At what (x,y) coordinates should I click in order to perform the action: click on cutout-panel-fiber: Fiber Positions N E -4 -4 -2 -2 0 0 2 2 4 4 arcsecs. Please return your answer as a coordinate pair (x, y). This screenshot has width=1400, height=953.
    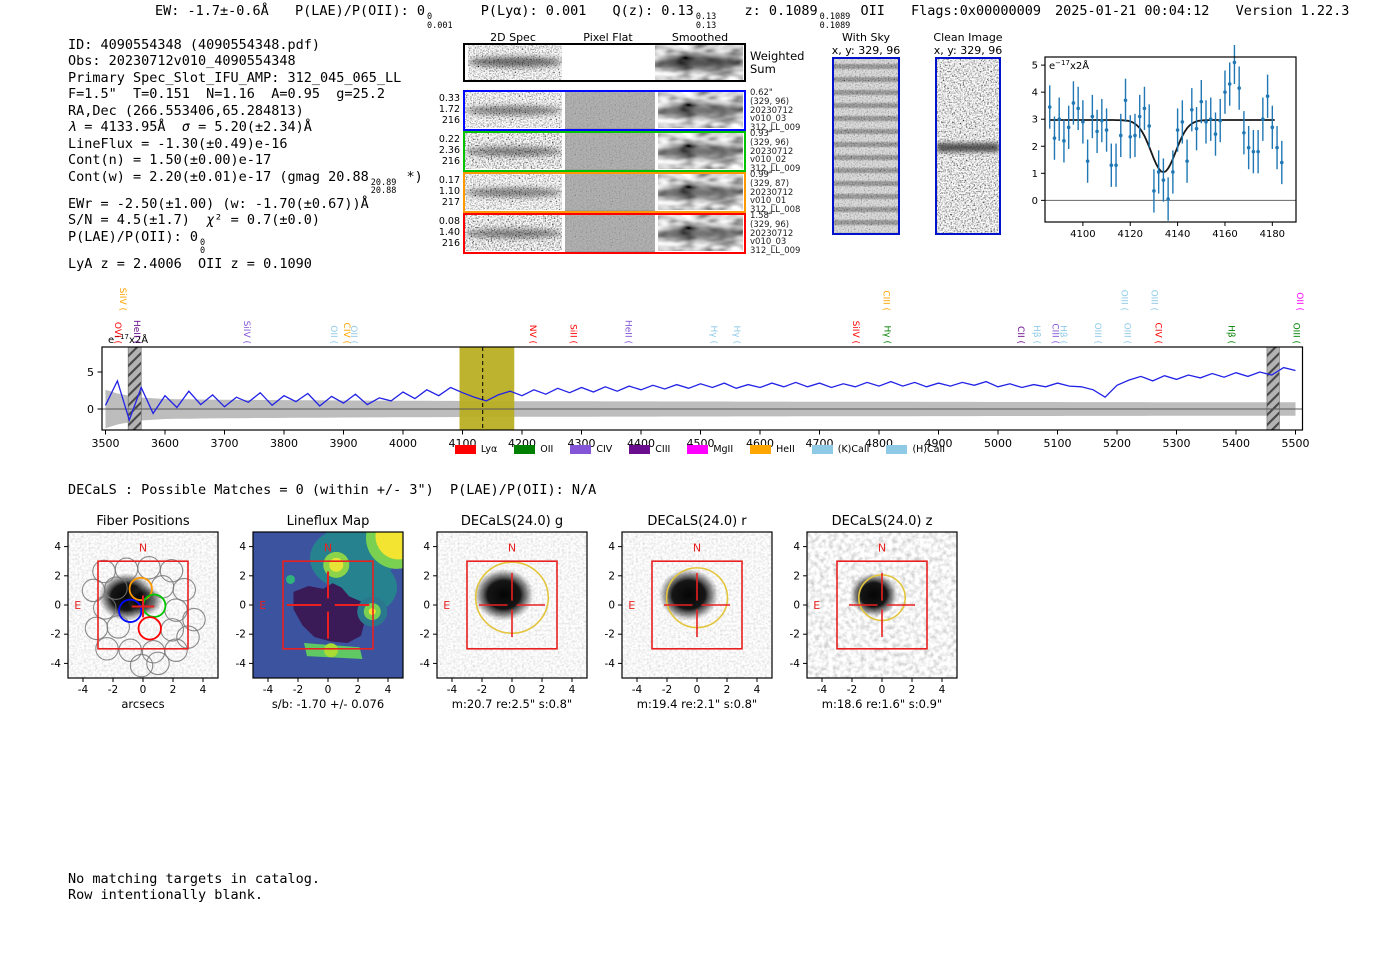
    Looking at the image, I should click on (135, 612).